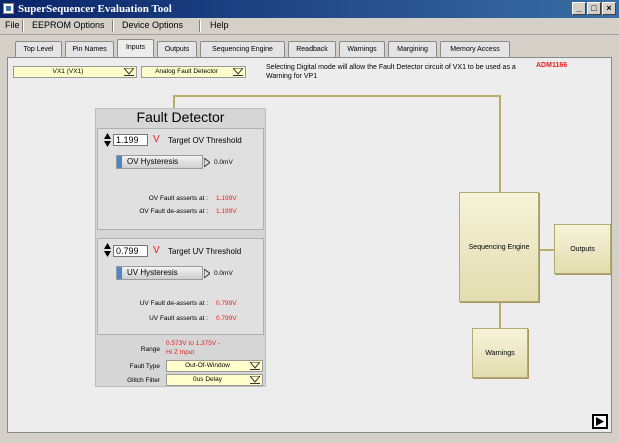 The width and height of the screenshot is (619, 443). I want to click on range-value-line2: Hi Z Input, so click(180, 352).